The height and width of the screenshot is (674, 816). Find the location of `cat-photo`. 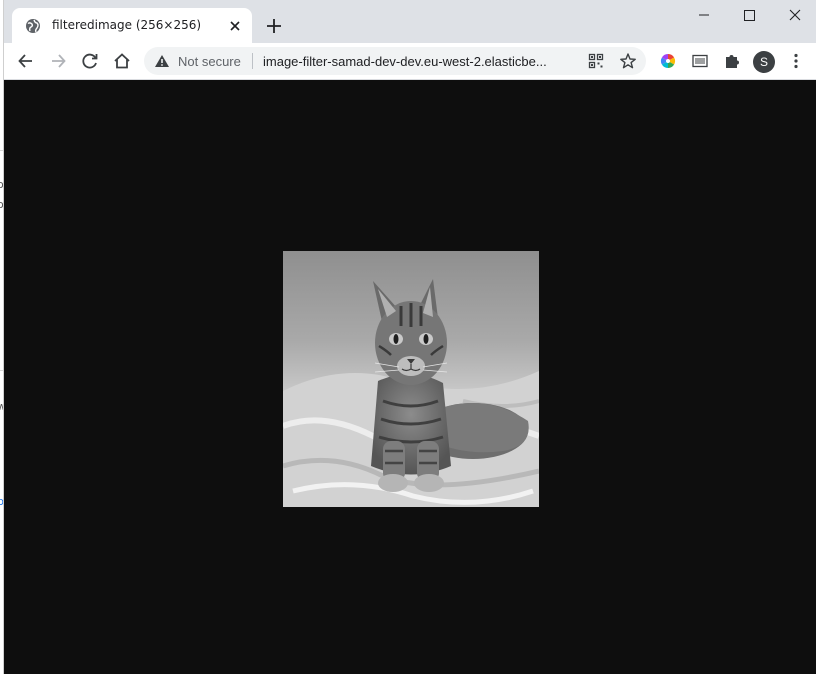

cat-photo is located at coordinates (411, 379).